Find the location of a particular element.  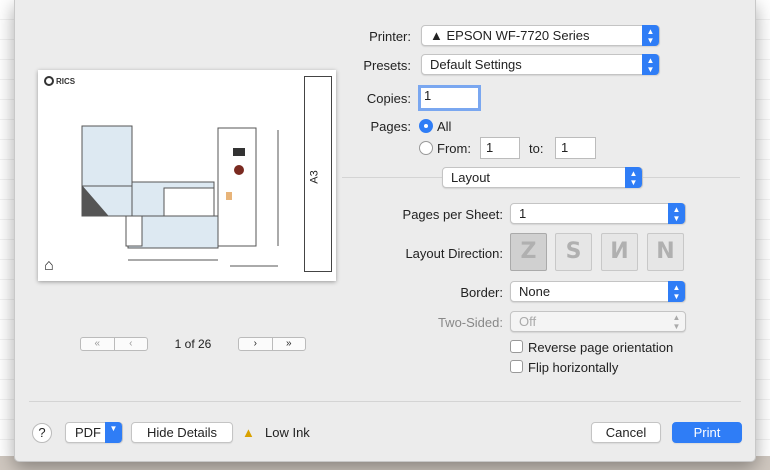

two-sided-label: Two-Sided: is located at coordinates (470, 322).